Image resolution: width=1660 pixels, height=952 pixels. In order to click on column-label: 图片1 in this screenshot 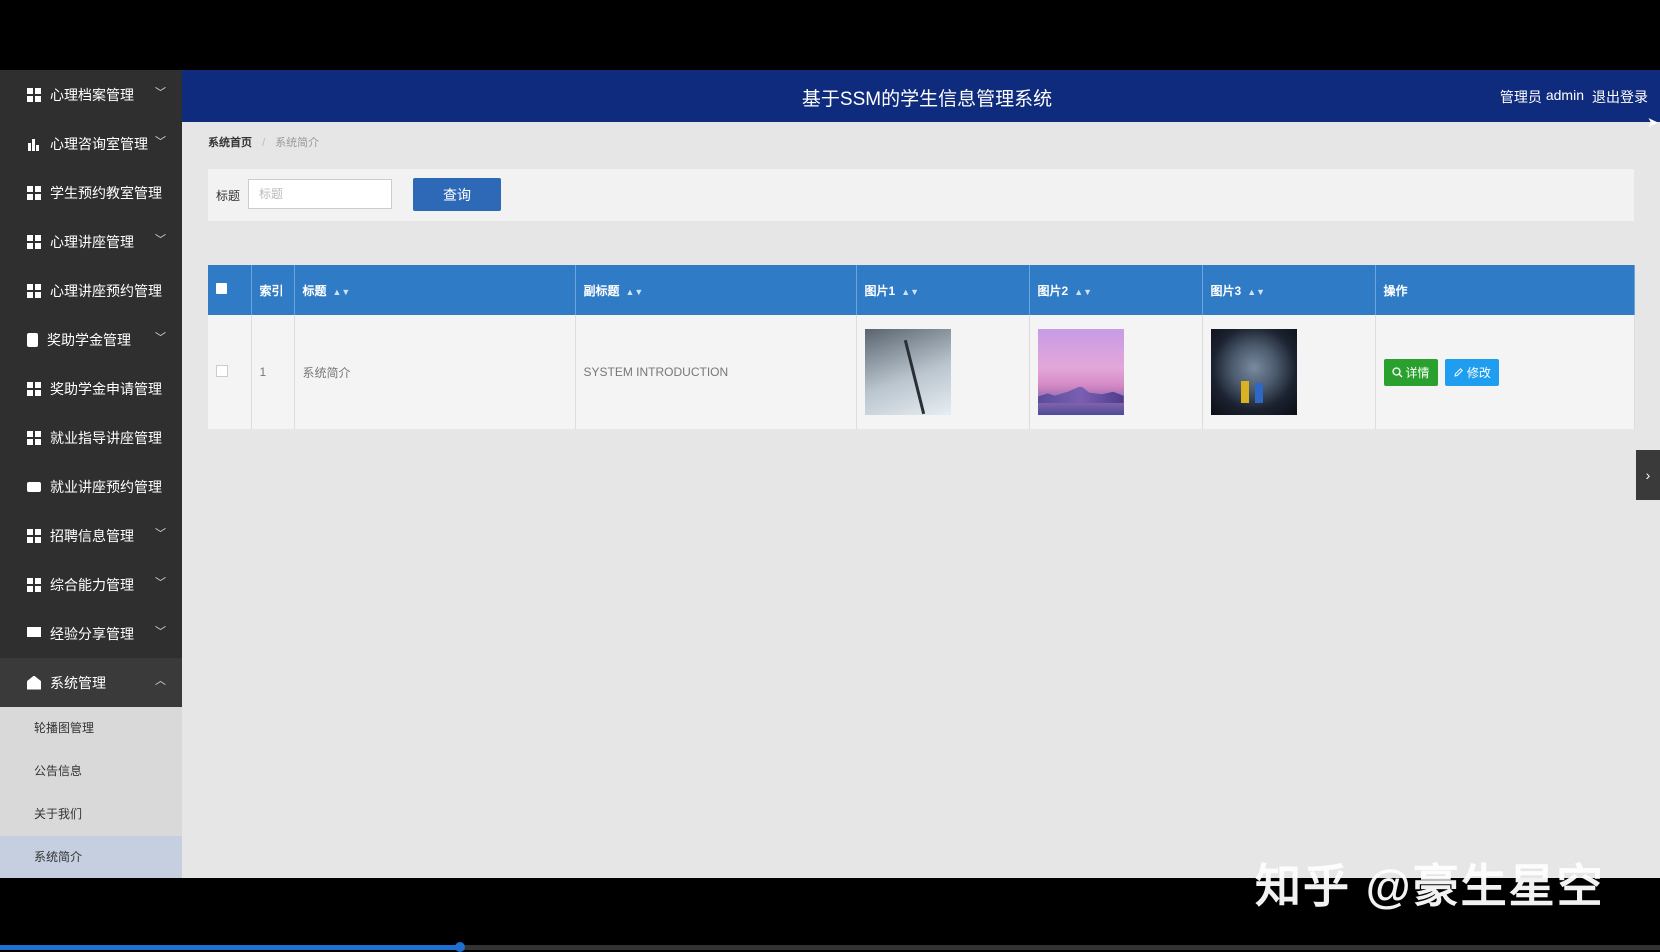, I will do `click(880, 290)`.